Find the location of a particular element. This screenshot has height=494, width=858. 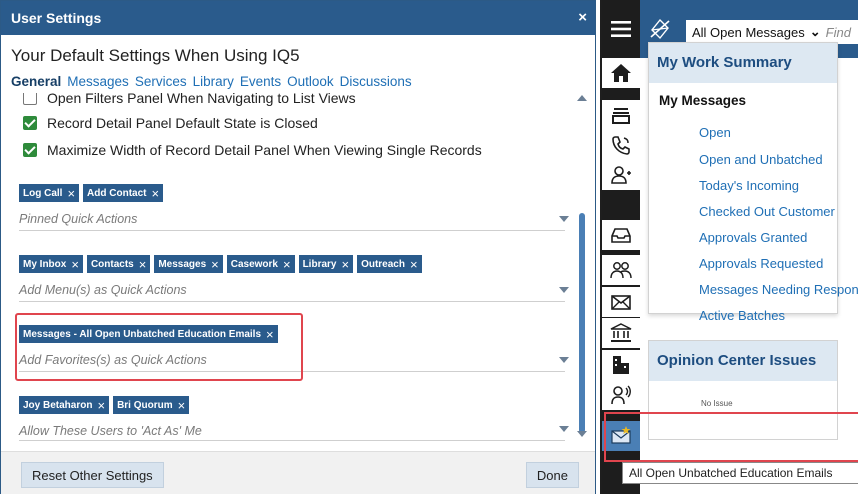

find-input-placeholder: Find is located at coordinates (838, 32).